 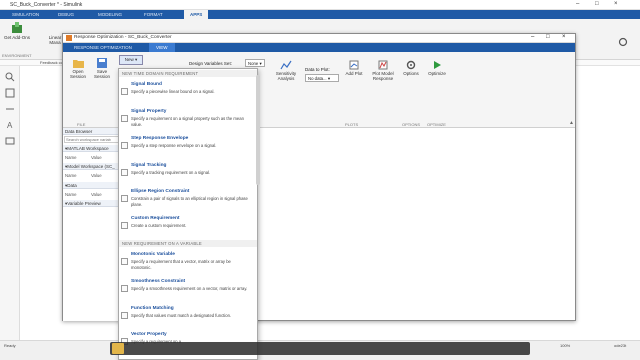 What do you see at coordinates (55, 40) in the screenshot?
I see `linear-label: Linear Mana` at bounding box center [55, 40].